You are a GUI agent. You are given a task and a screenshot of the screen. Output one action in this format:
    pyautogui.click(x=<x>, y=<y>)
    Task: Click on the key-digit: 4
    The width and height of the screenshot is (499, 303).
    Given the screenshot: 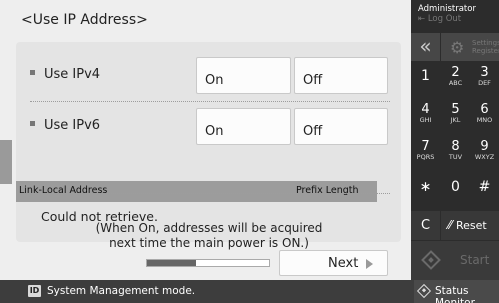 What is the action you would take?
    pyautogui.click(x=425, y=109)
    